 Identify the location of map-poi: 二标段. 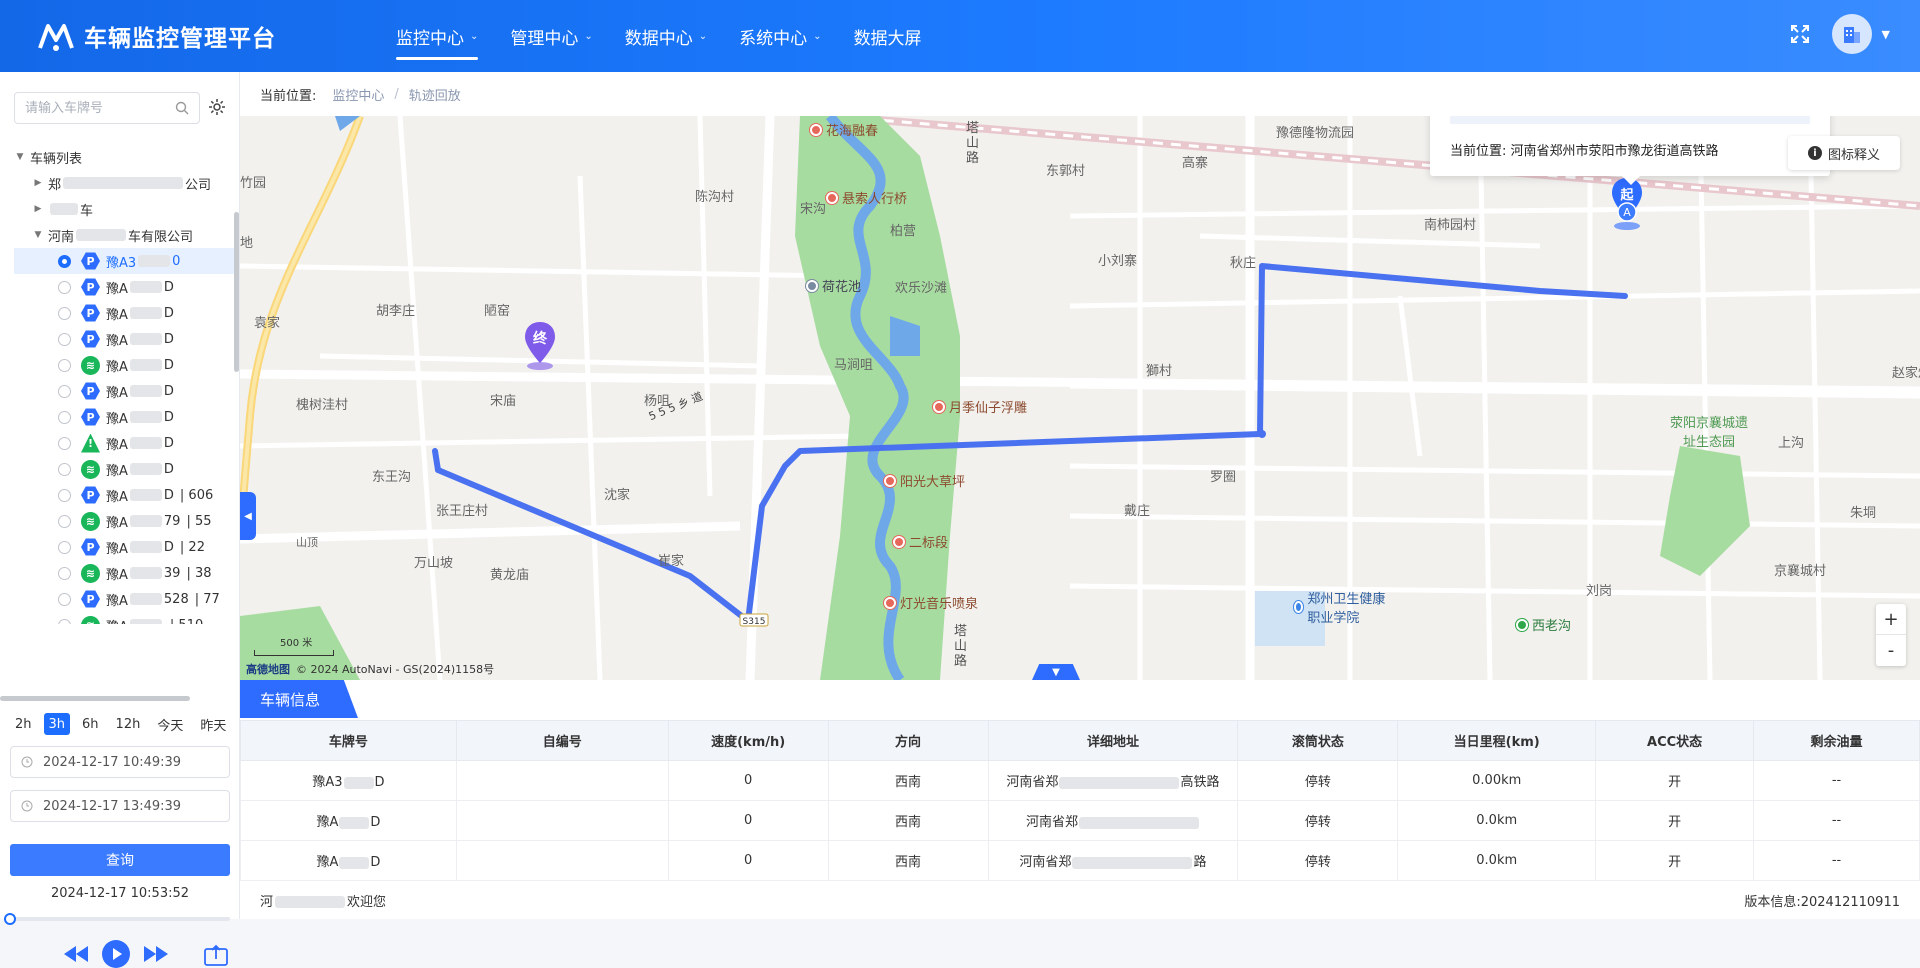
(920, 541).